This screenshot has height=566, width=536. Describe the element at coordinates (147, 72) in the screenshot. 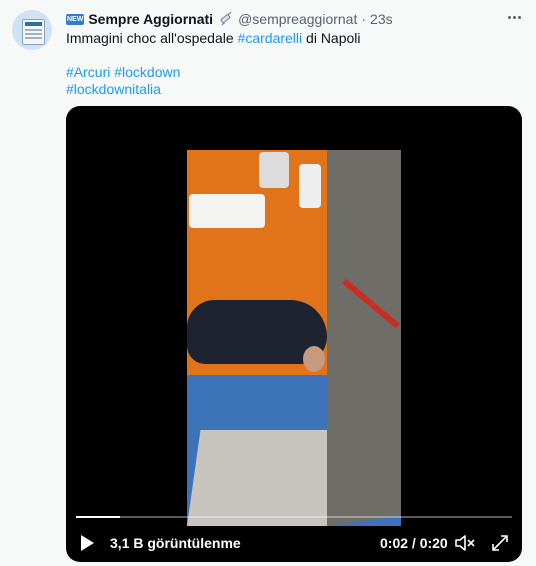

I see `hashtag-lockdown: #lockdown` at that location.